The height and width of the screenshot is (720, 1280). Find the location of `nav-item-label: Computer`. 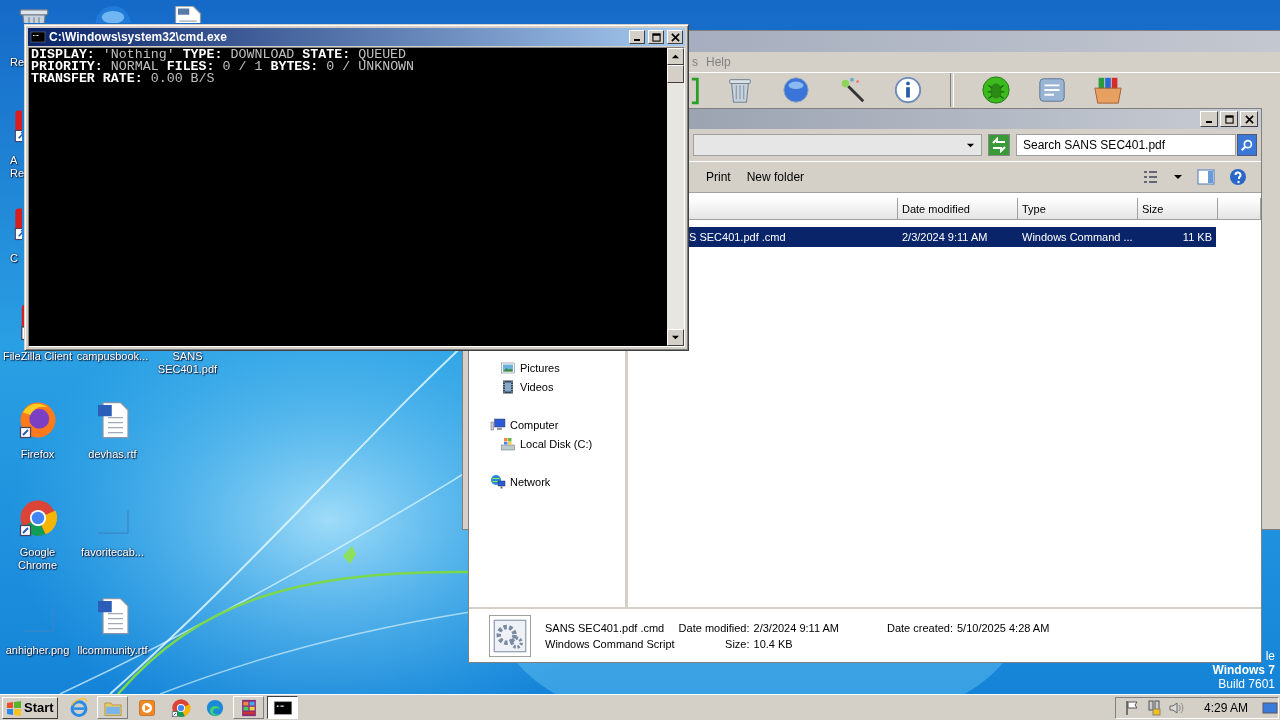

nav-item-label: Computer is located at coordinates (534, 424).